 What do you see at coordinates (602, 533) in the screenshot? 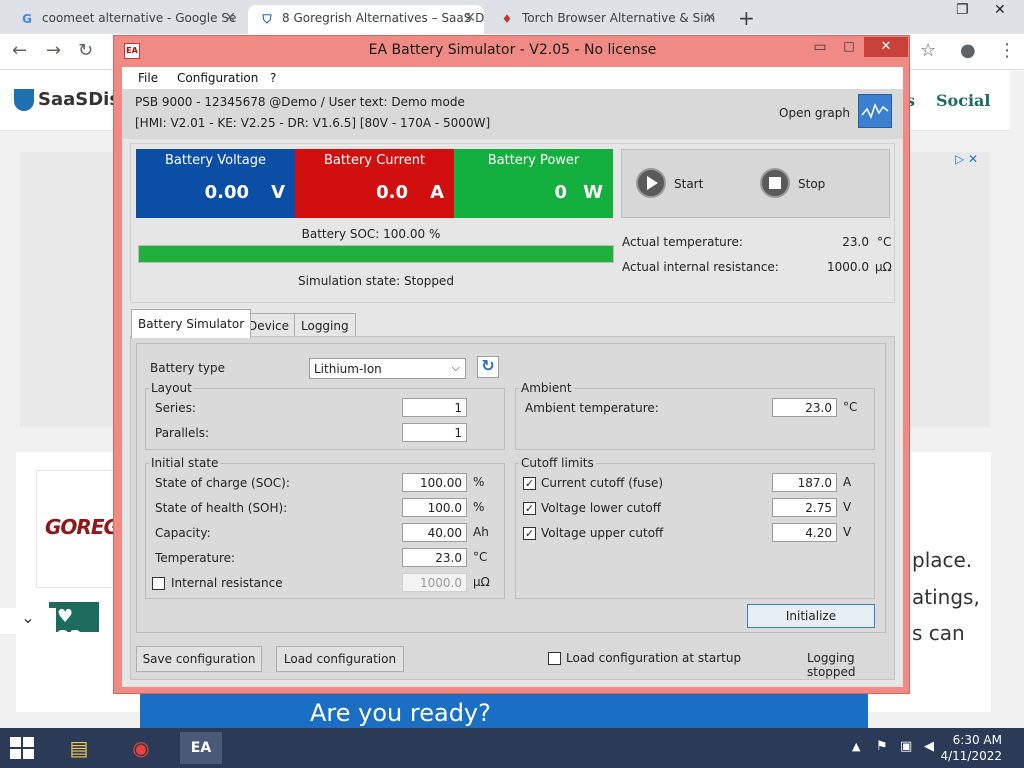
I see `voltage-upper-cutoff-label: Voltage upper cutoff` at bounding box center [602, 533].